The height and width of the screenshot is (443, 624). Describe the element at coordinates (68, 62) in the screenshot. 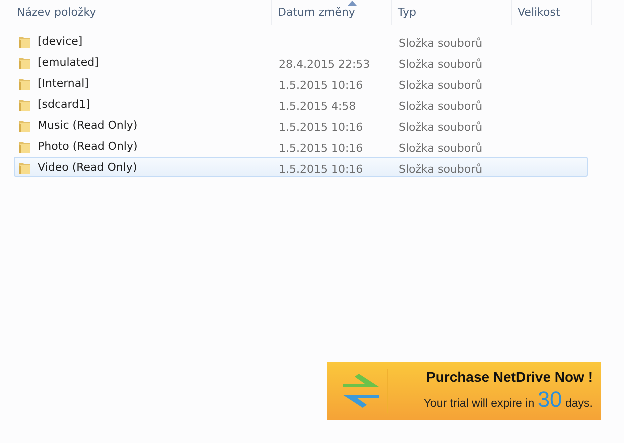

I see `file-name: [emulated]` at that location.